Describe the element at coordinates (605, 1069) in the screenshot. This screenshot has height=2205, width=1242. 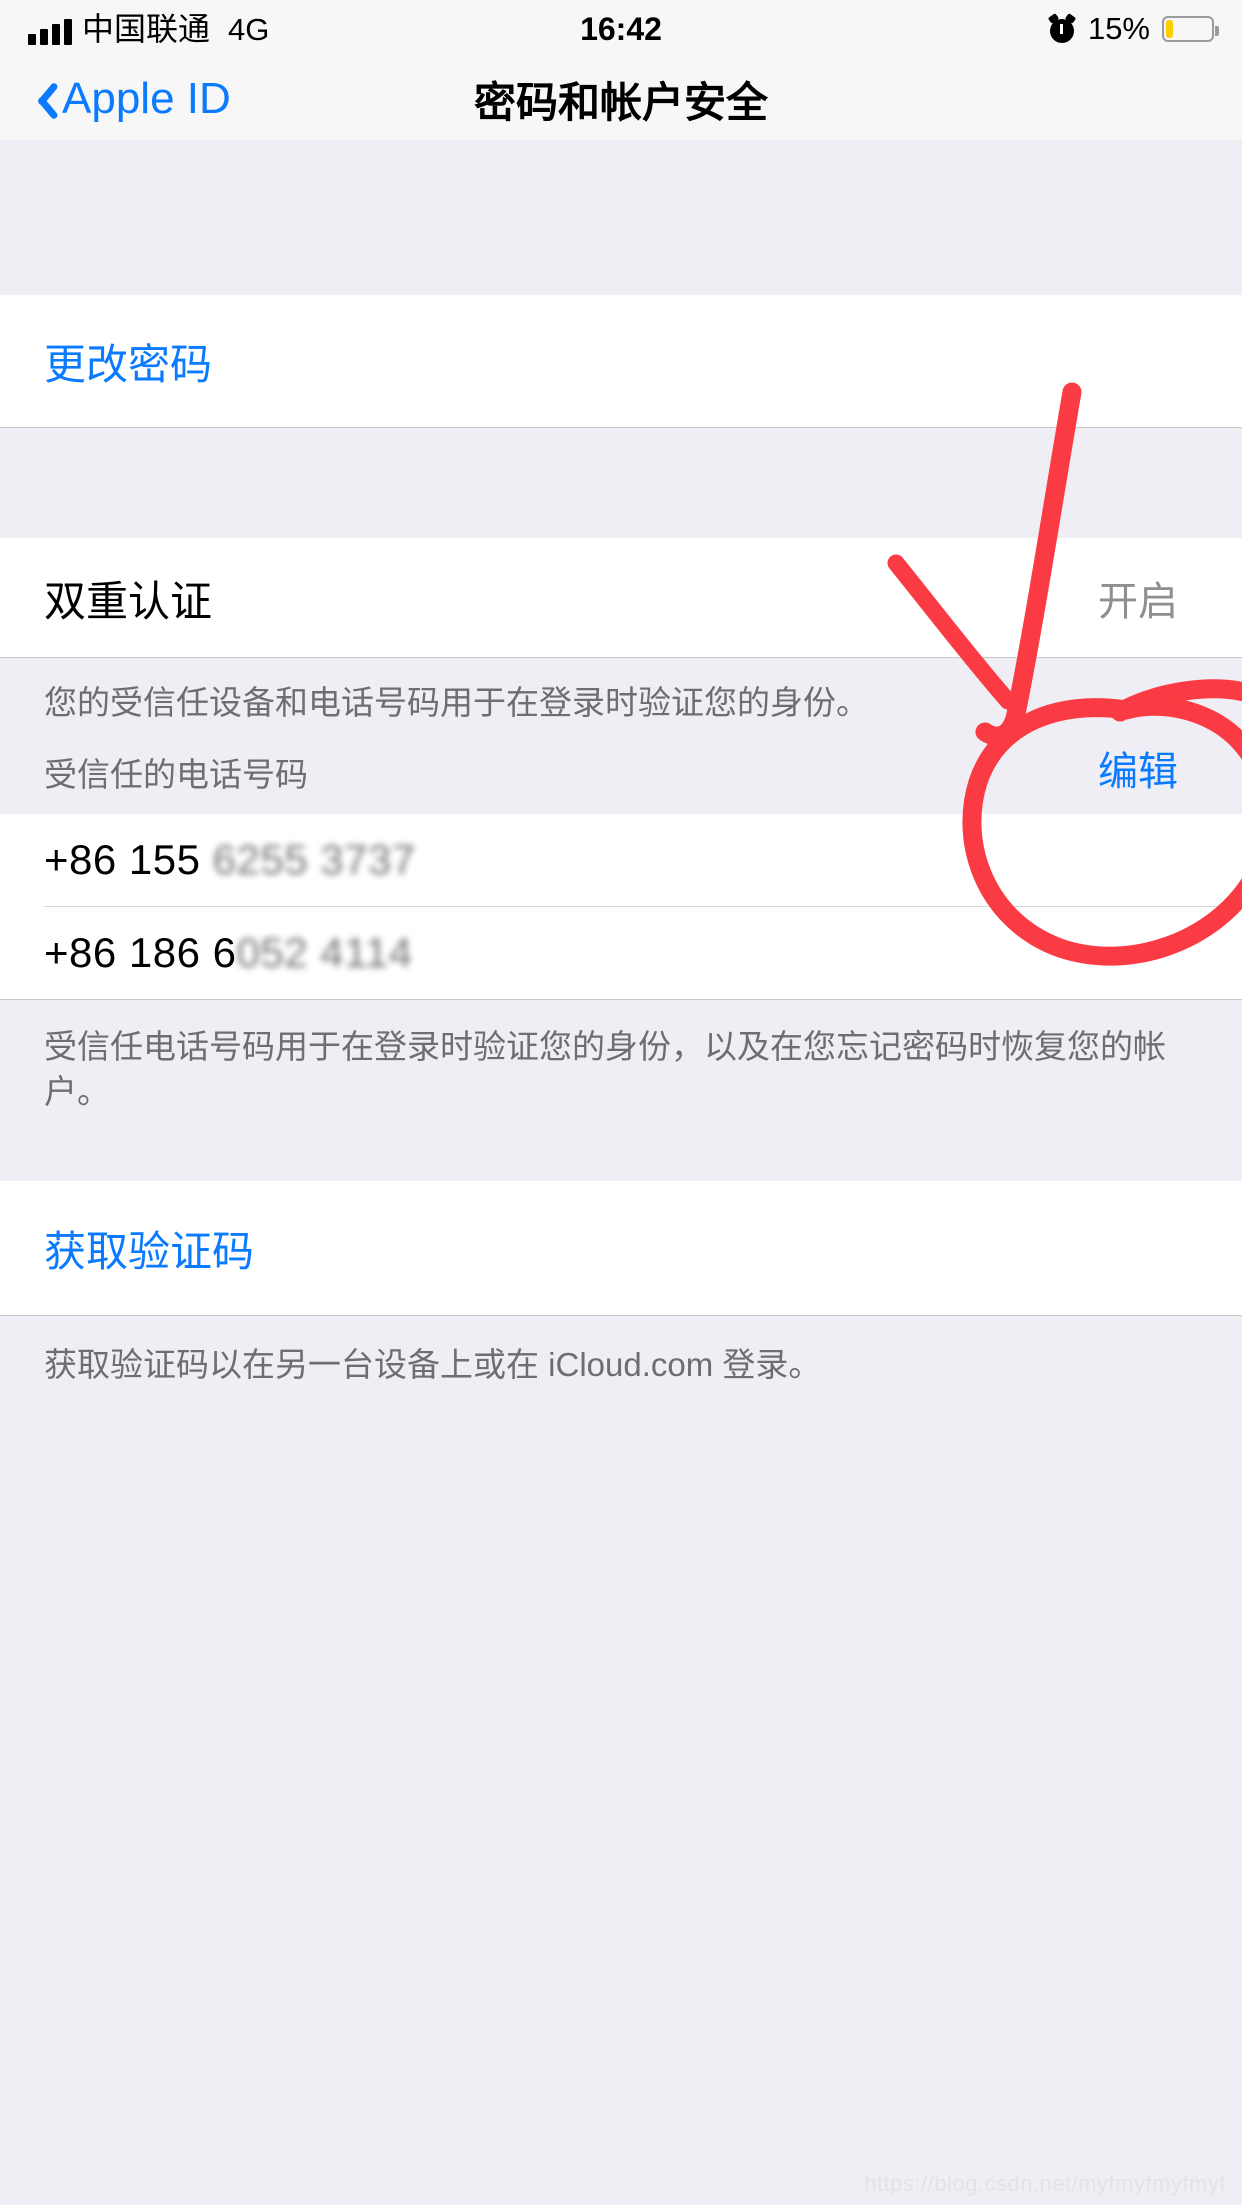
I see `trusted-numbers-footer-text: 受信任电话号码用于在登录时验证您的身份，以及在您忘记密码时恢复您的帐户。` at that location.